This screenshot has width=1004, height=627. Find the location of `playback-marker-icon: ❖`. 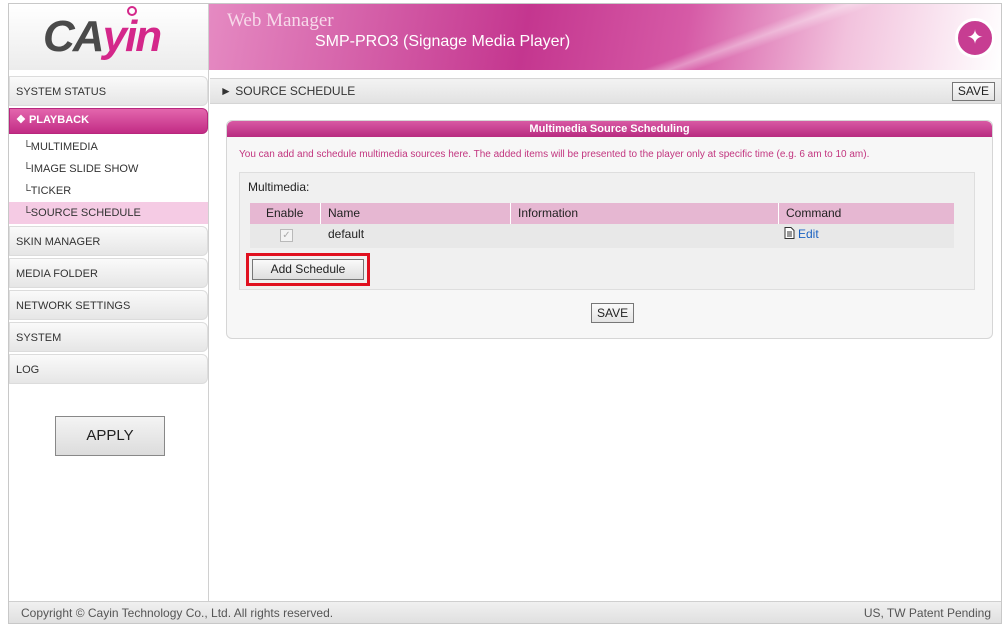

playback-marker-icon: ❖ is located at coordinates (21, 120).